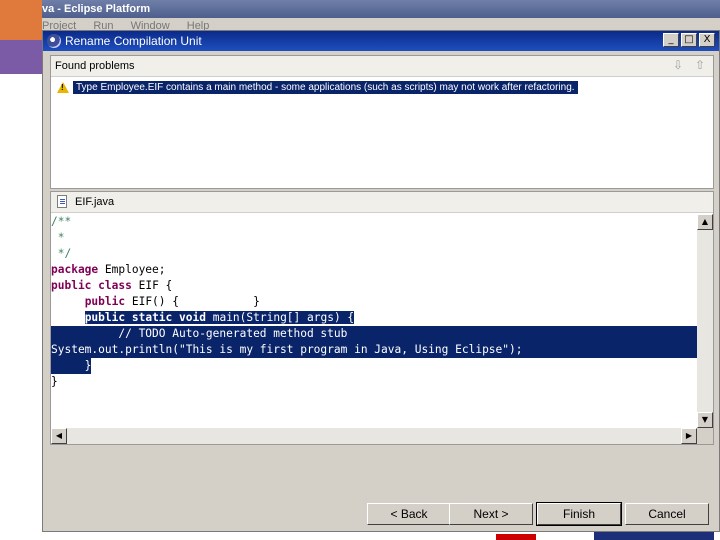 The image size is (720, 540). I want to click on scroll-up-icon: ▲, so click(705, 222).